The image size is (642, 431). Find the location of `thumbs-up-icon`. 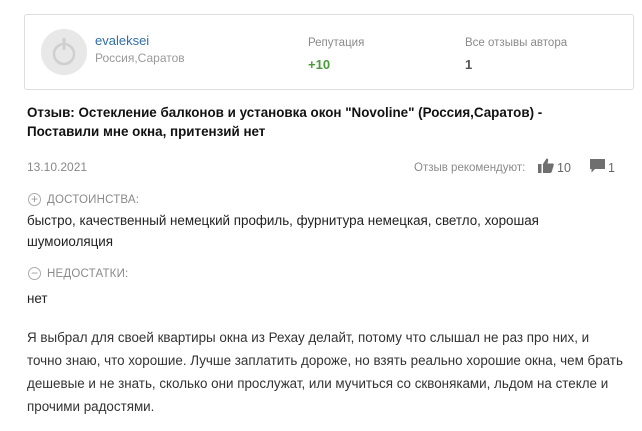

thumbs-up-icon is located at coordinates (546, 168).